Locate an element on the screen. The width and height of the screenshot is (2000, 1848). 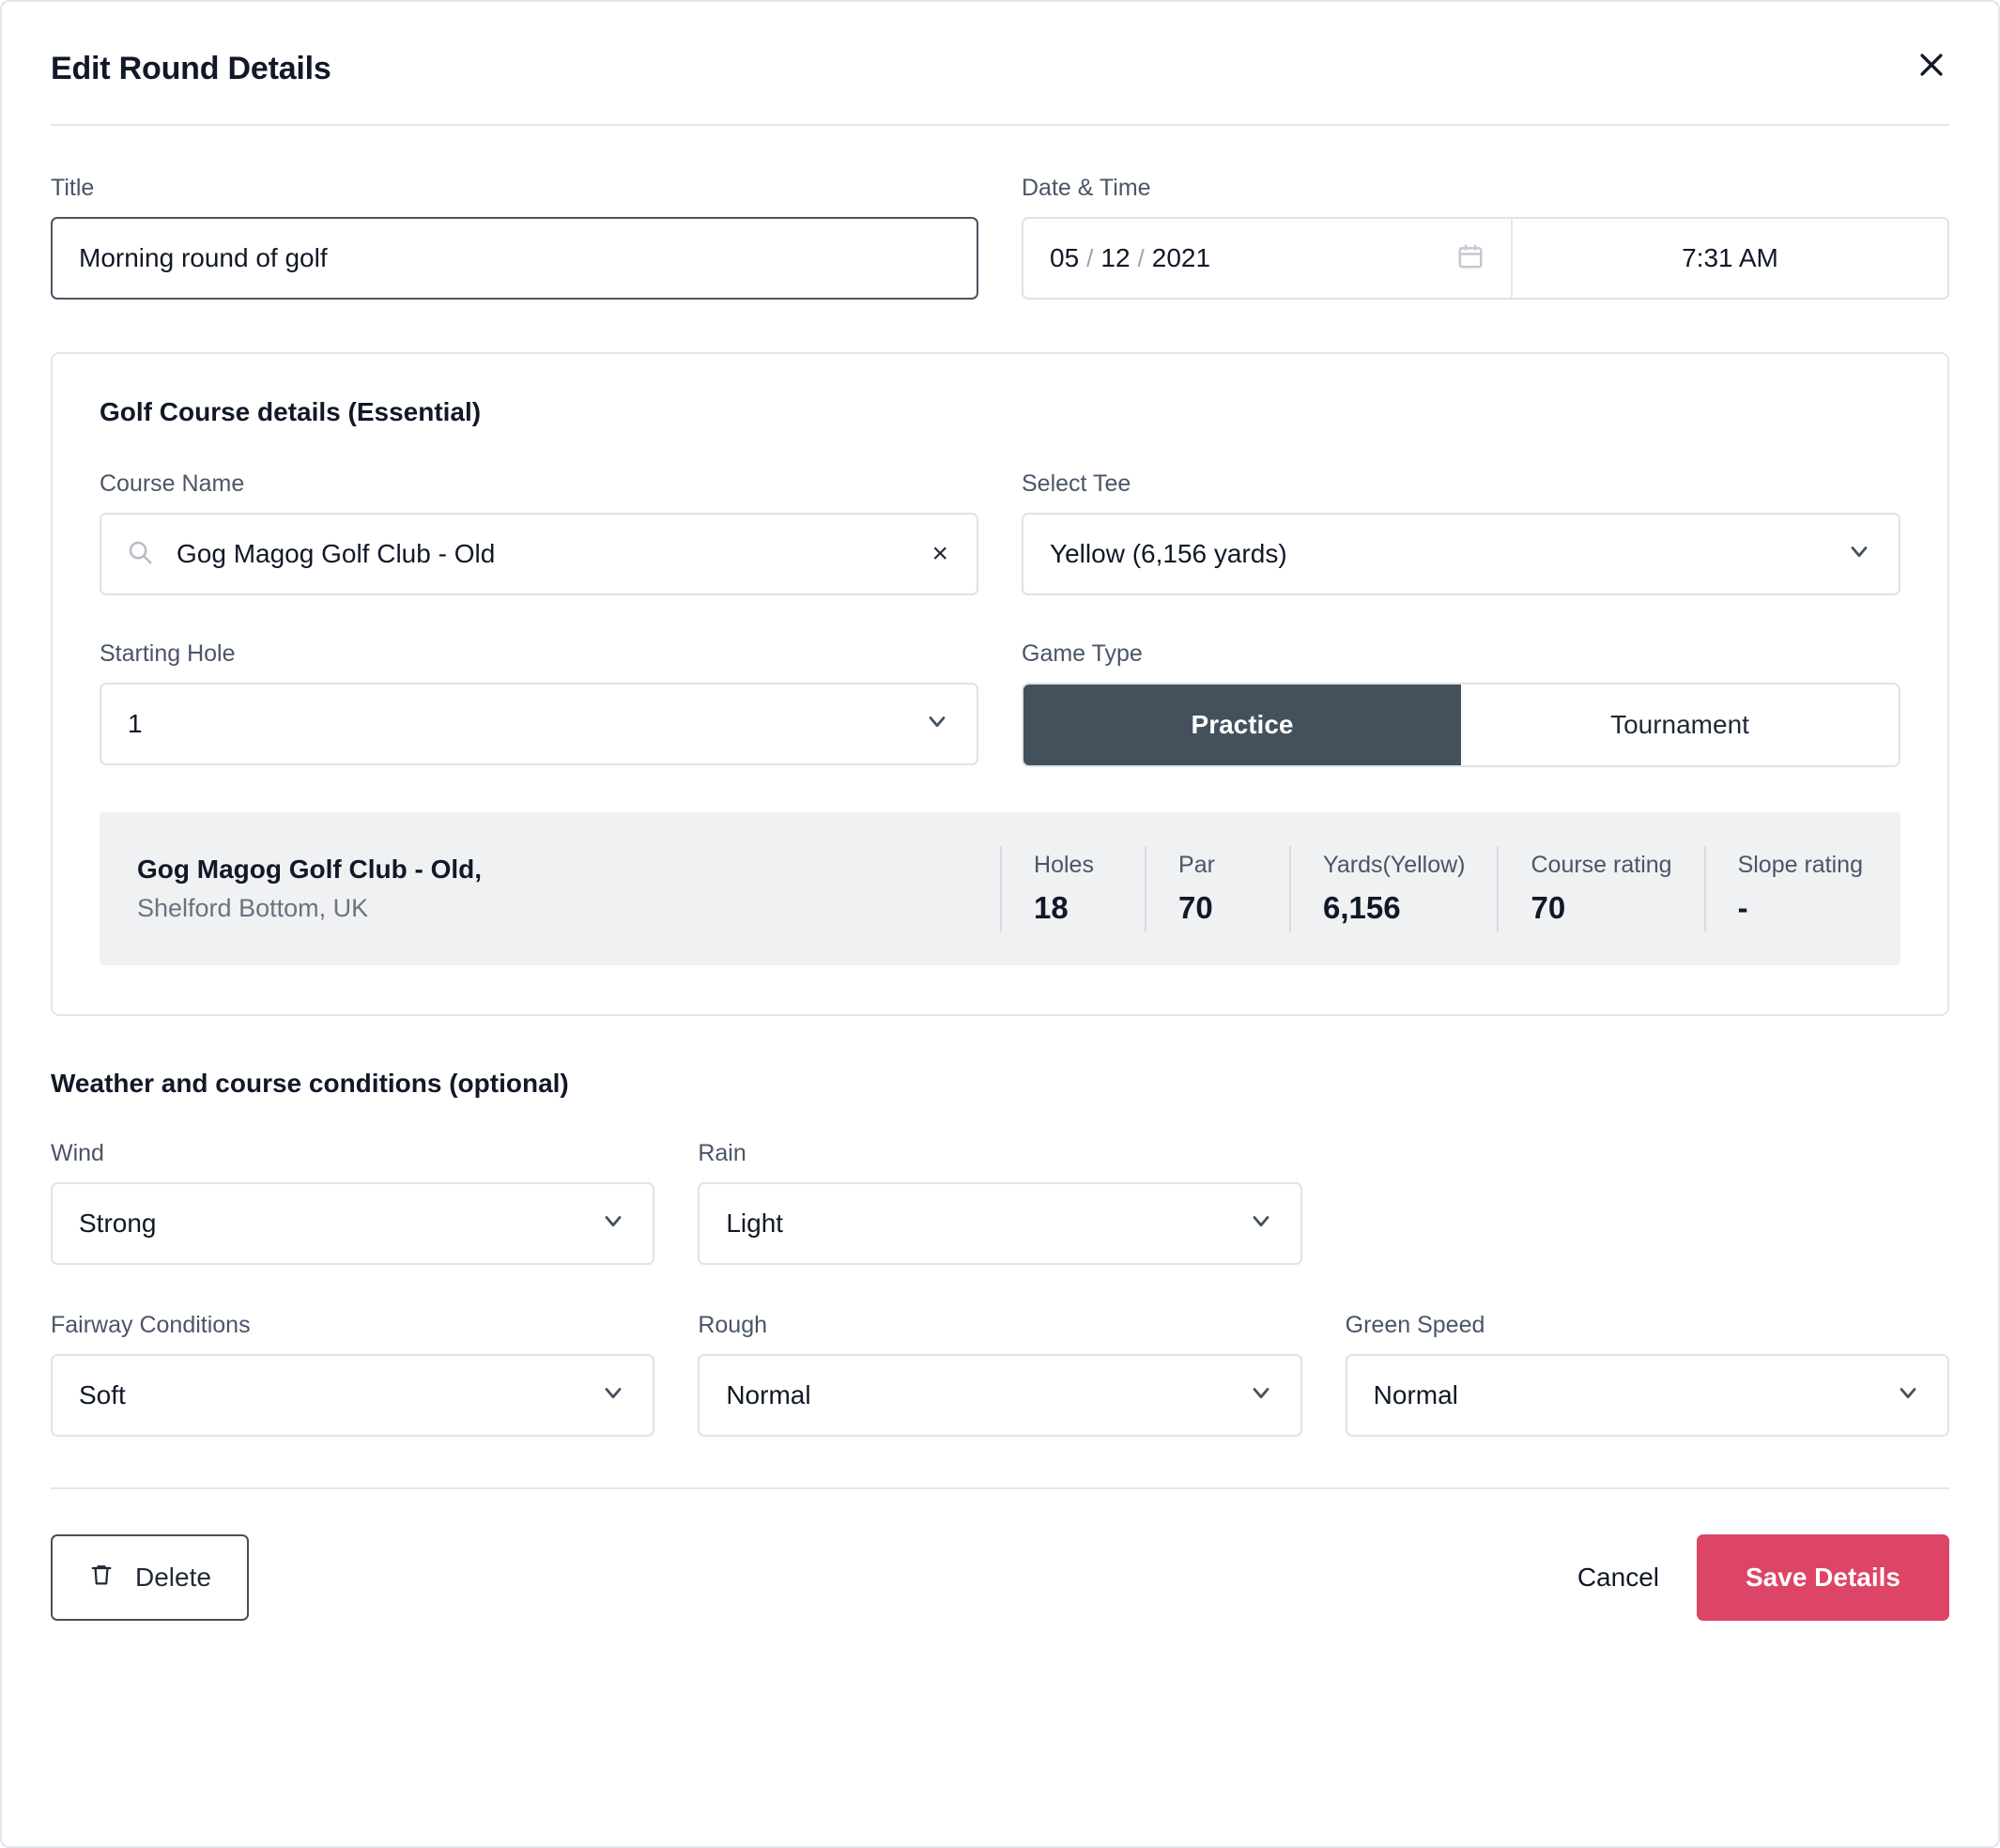
fairway-conditions-dropdown: Soft is located at coordinates (353, 1395).